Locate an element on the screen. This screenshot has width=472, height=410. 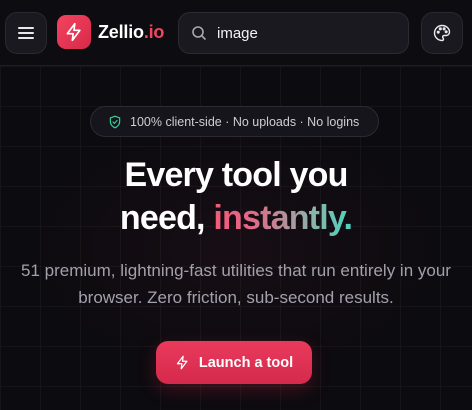
headline-accent-word: instantly. is located at coordinates (283, 218).